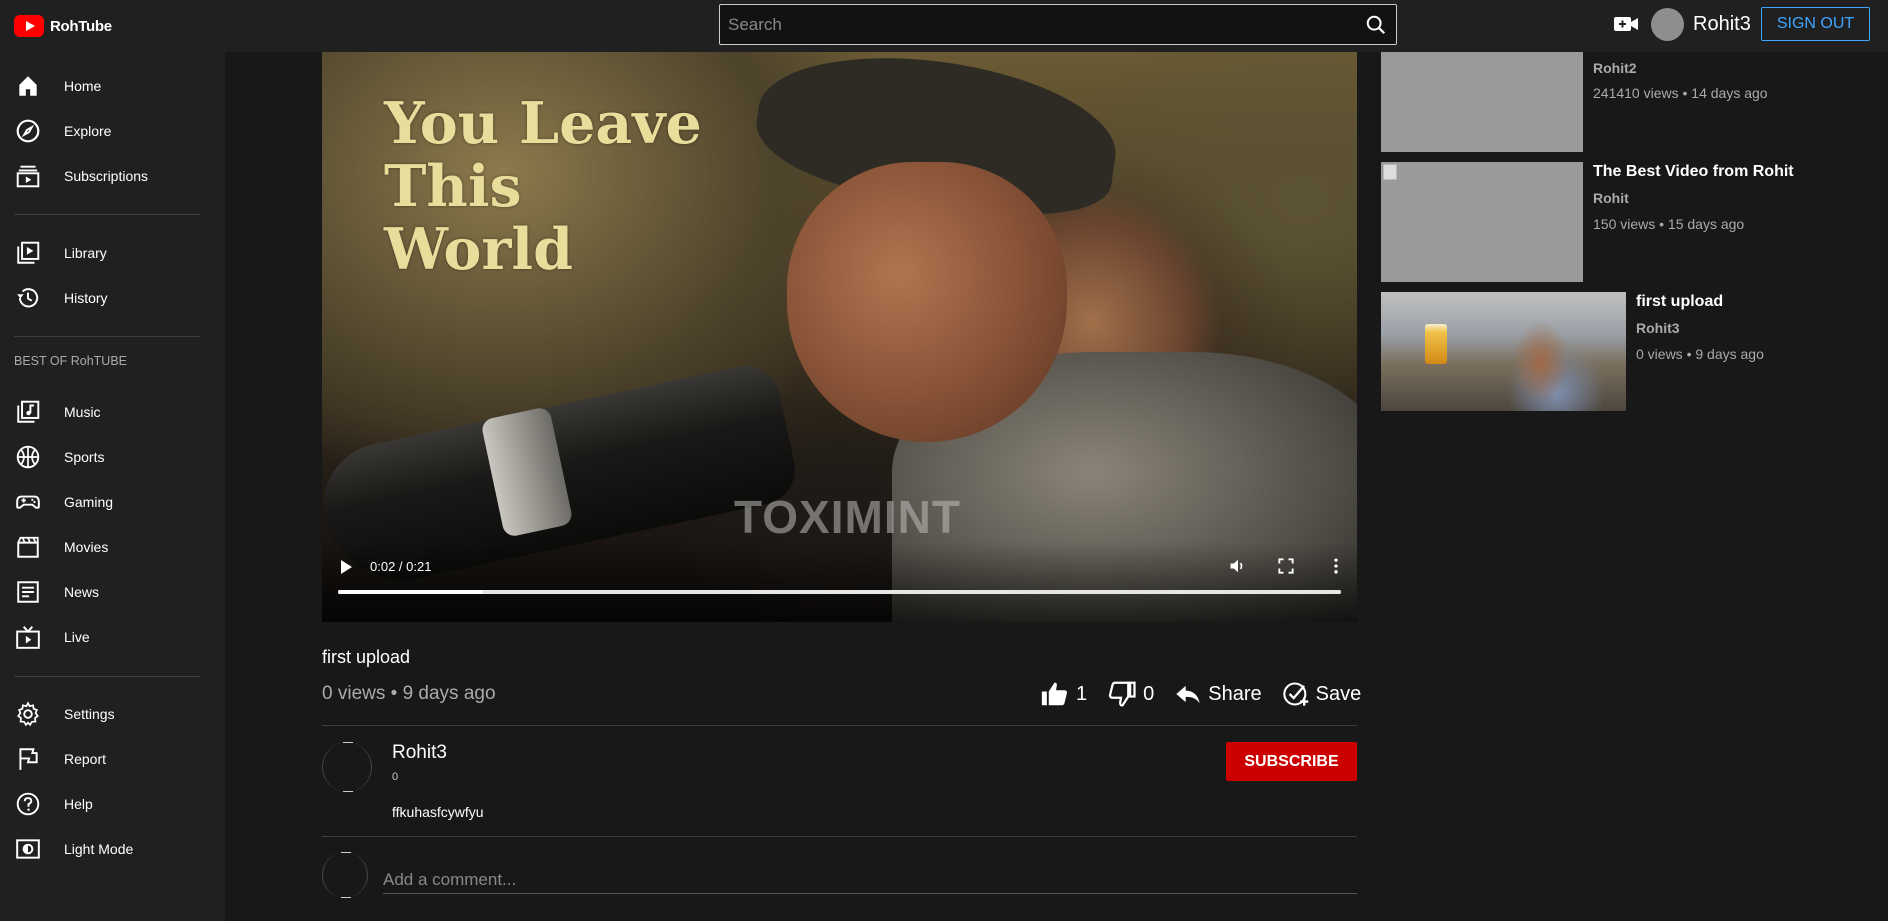 The image size is (1888, 921). I want to click on channel-name: Rohit3, so click(419, 753).